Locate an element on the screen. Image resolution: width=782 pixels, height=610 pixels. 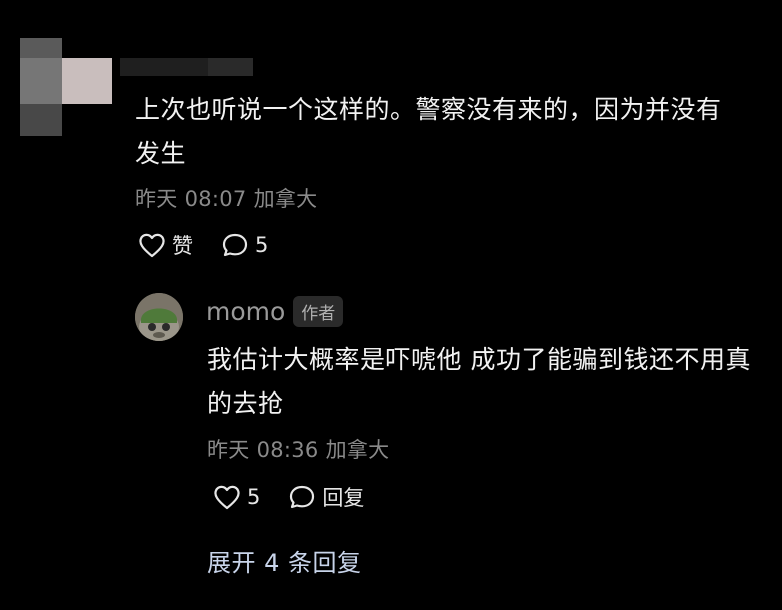
reply-like-count: 5 is located at coordinates (254, 497).